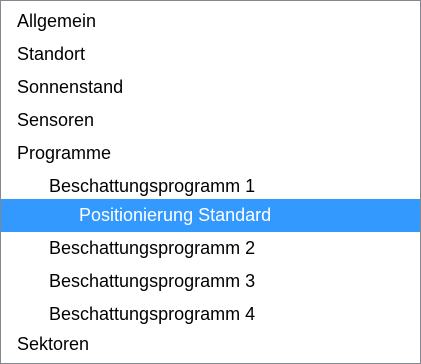 The height and width of the screenshot is (364, 421). I want to click on tree-item-label: Standort, so click(51, 54).